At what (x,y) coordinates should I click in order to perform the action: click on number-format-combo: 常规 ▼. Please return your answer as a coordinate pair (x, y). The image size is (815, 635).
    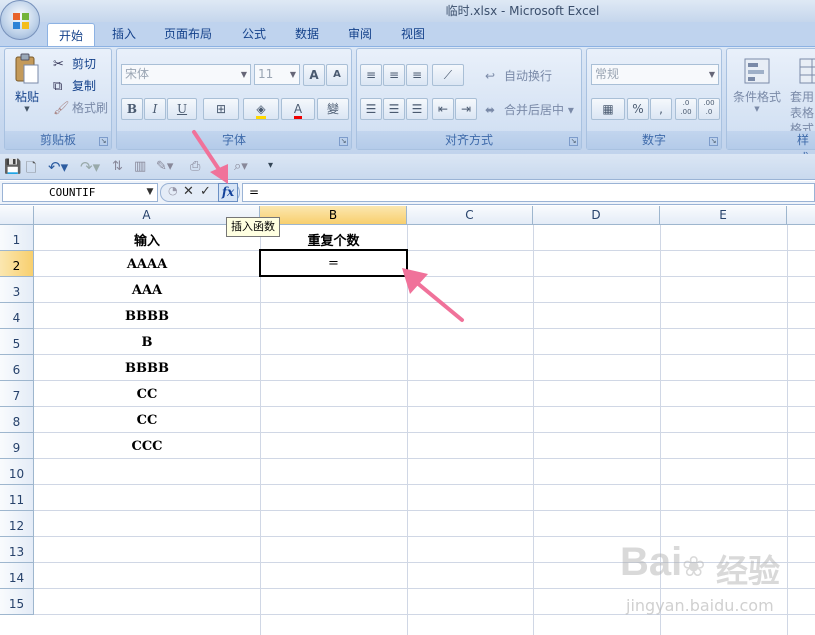
    Looking at the image, I should click on (655, 74).